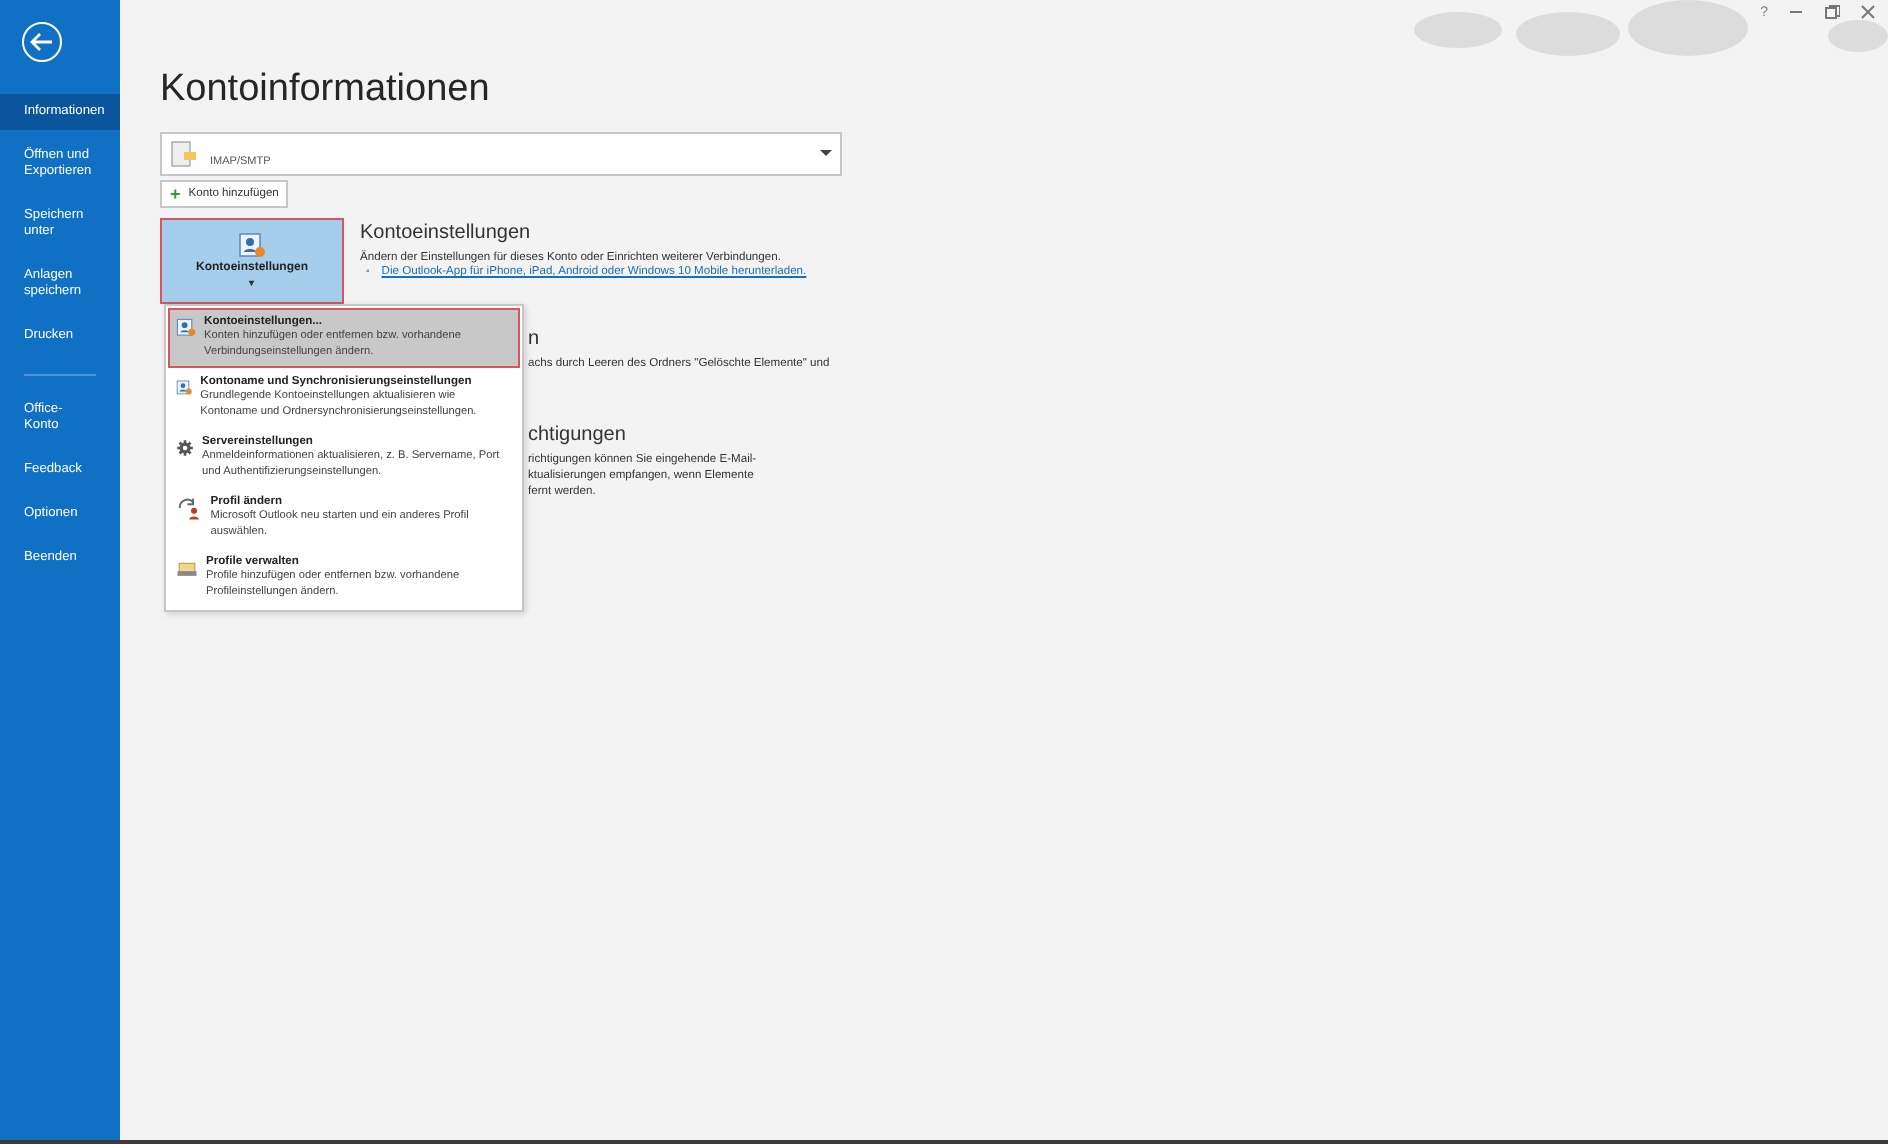 The image size is (1888, 1144). I want to click on dropdown-caret-icon, so click(826, 154).